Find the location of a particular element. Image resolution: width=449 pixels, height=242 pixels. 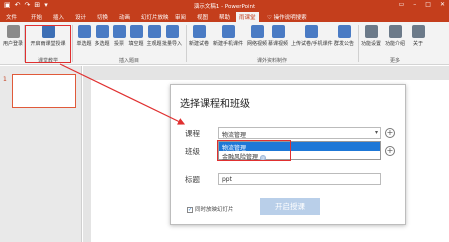

web-video-label: 网络视频 is located at coordinates (256, 44).